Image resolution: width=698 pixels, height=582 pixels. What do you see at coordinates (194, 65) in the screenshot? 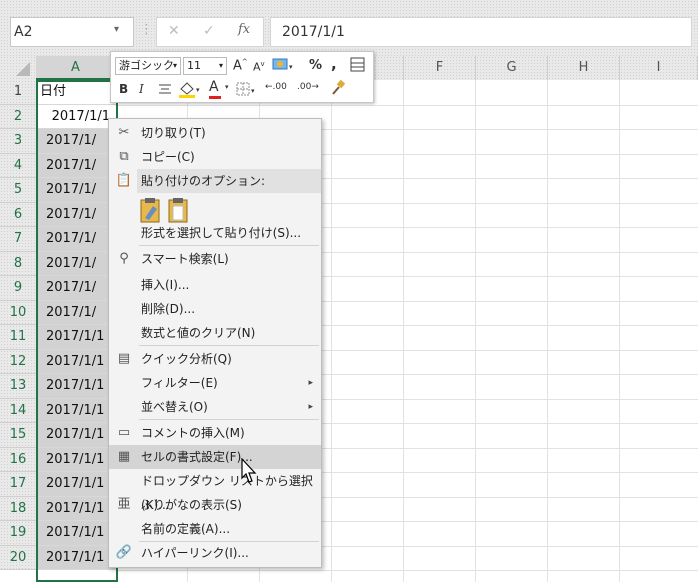
I see `font-size-value: 11` at bounding box center [194, 65].